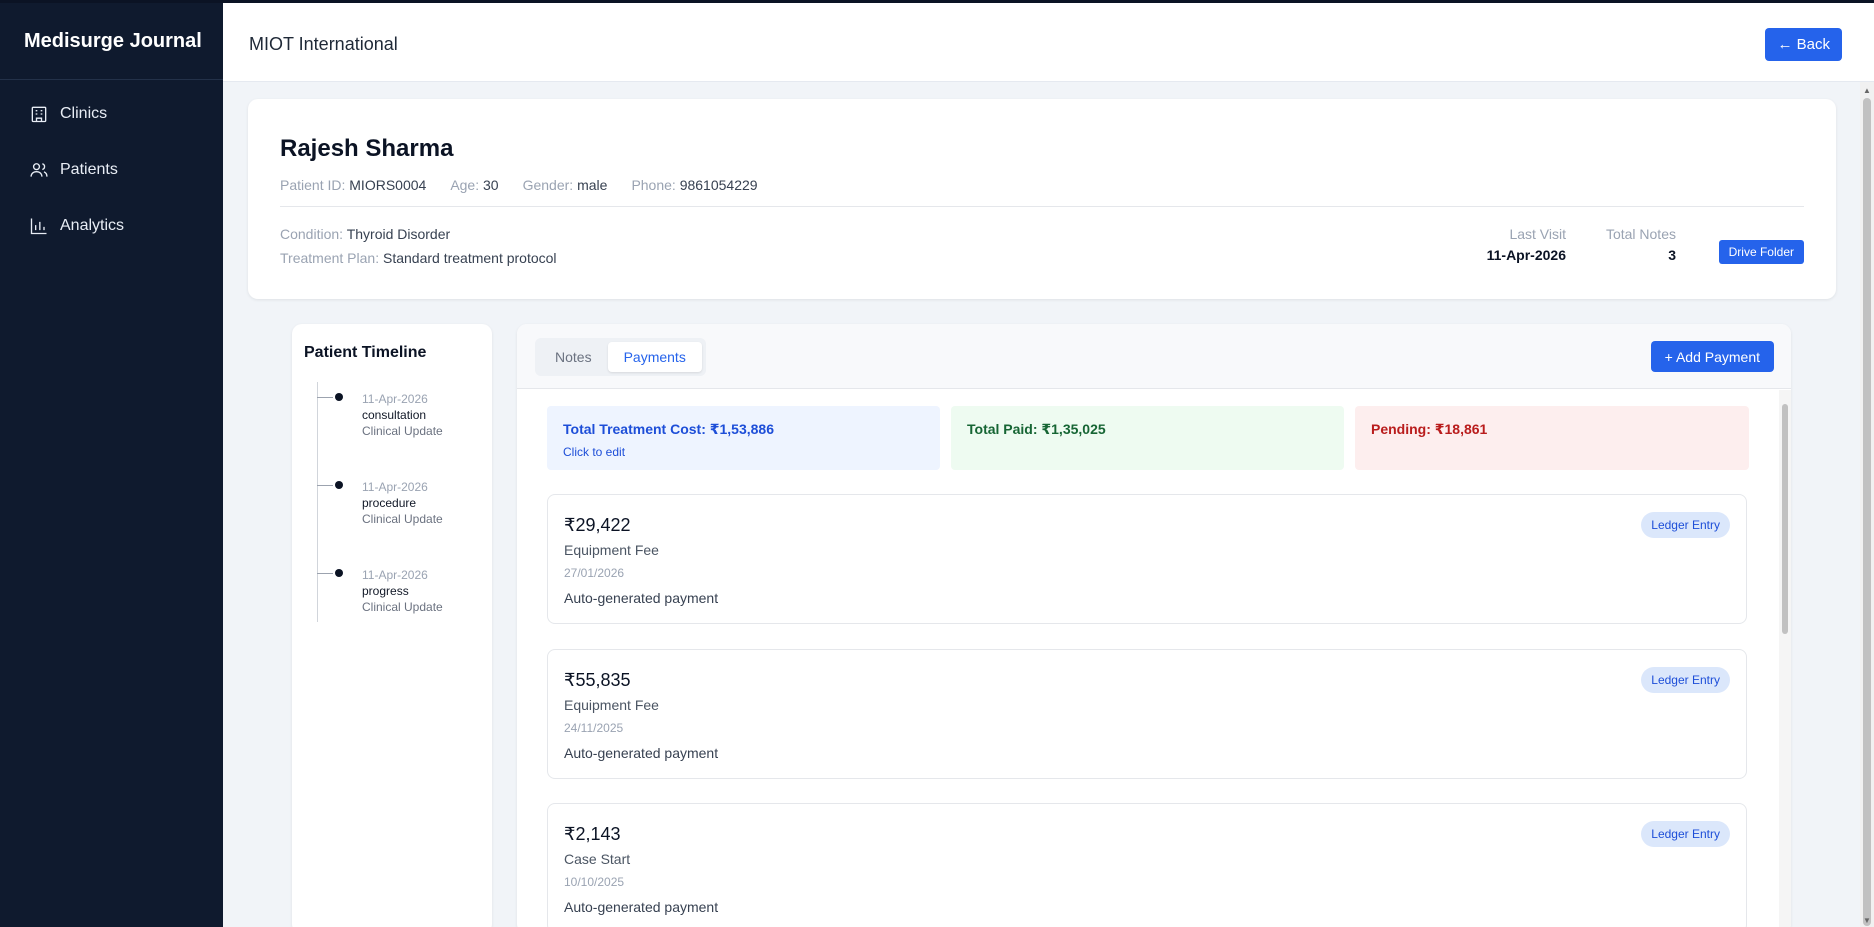 This screenshot has width=1874, height=927. Describe the element at coordinates (402, 502) in the screenshot. I see `timeline-entry: 11-Apr-2026 procedure Clinical Update` at that location.